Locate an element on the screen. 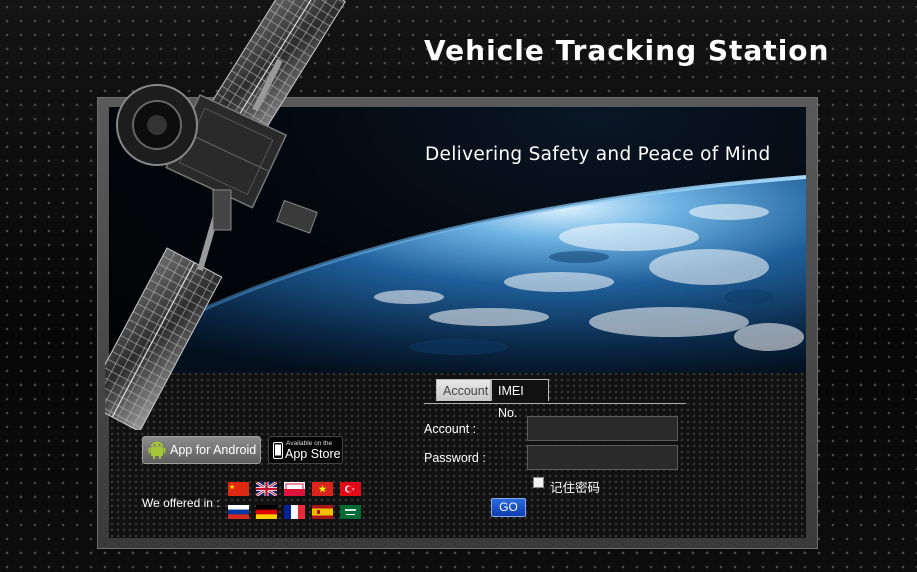 This screenshot has height=572, width=917. iphone-icon is located at coordinates (278, 450).